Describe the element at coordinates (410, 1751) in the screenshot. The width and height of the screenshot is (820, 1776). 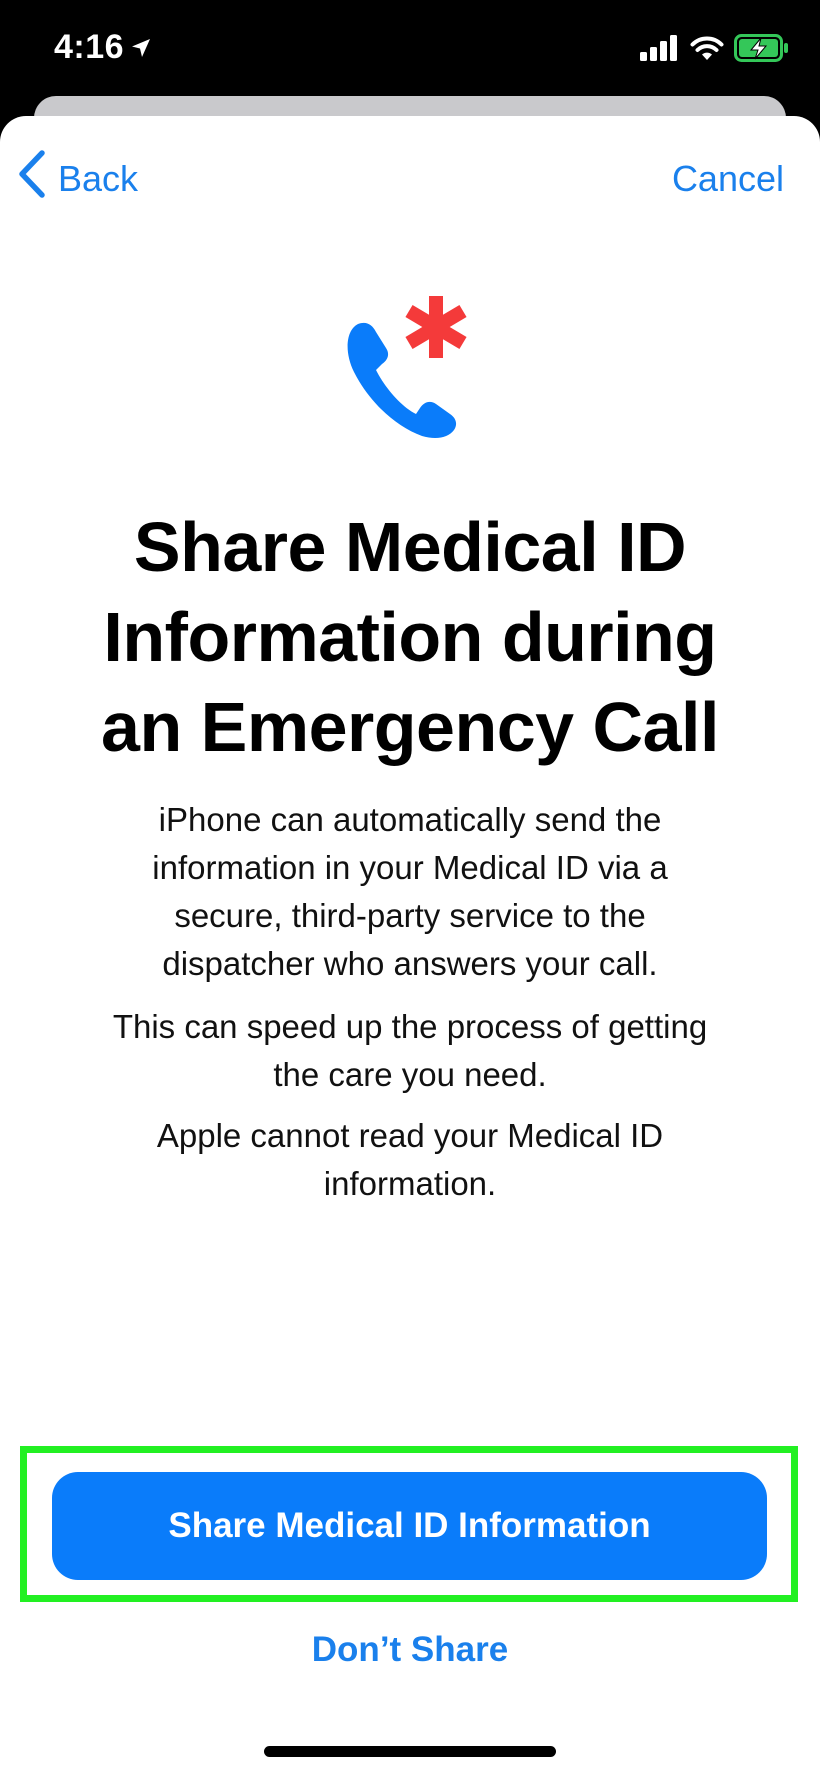
I see `home-indicator` at that location.